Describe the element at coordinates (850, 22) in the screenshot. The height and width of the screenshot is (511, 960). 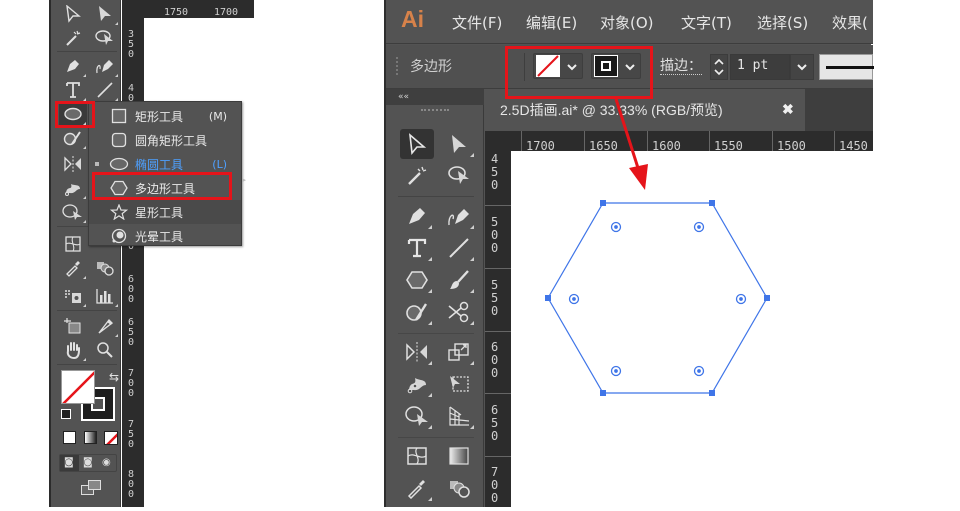
I see `menu-effect: 效果(` at that location.